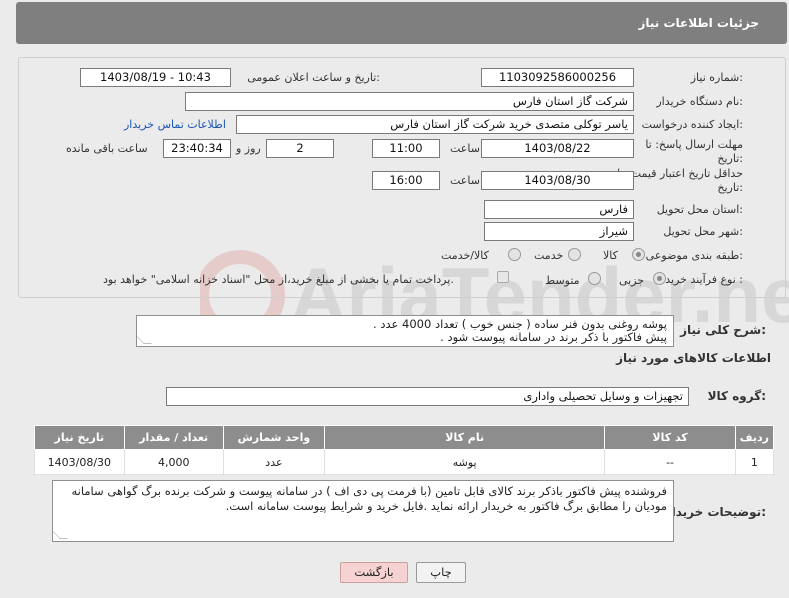 Image resolution: width=789 pixels, height=598 pixels. Describe the element at coordinates (680, 173) in the screenshot. I see `validity-label-line1: حداقل تاریخ اعتبار قیمت: تا` at that location.